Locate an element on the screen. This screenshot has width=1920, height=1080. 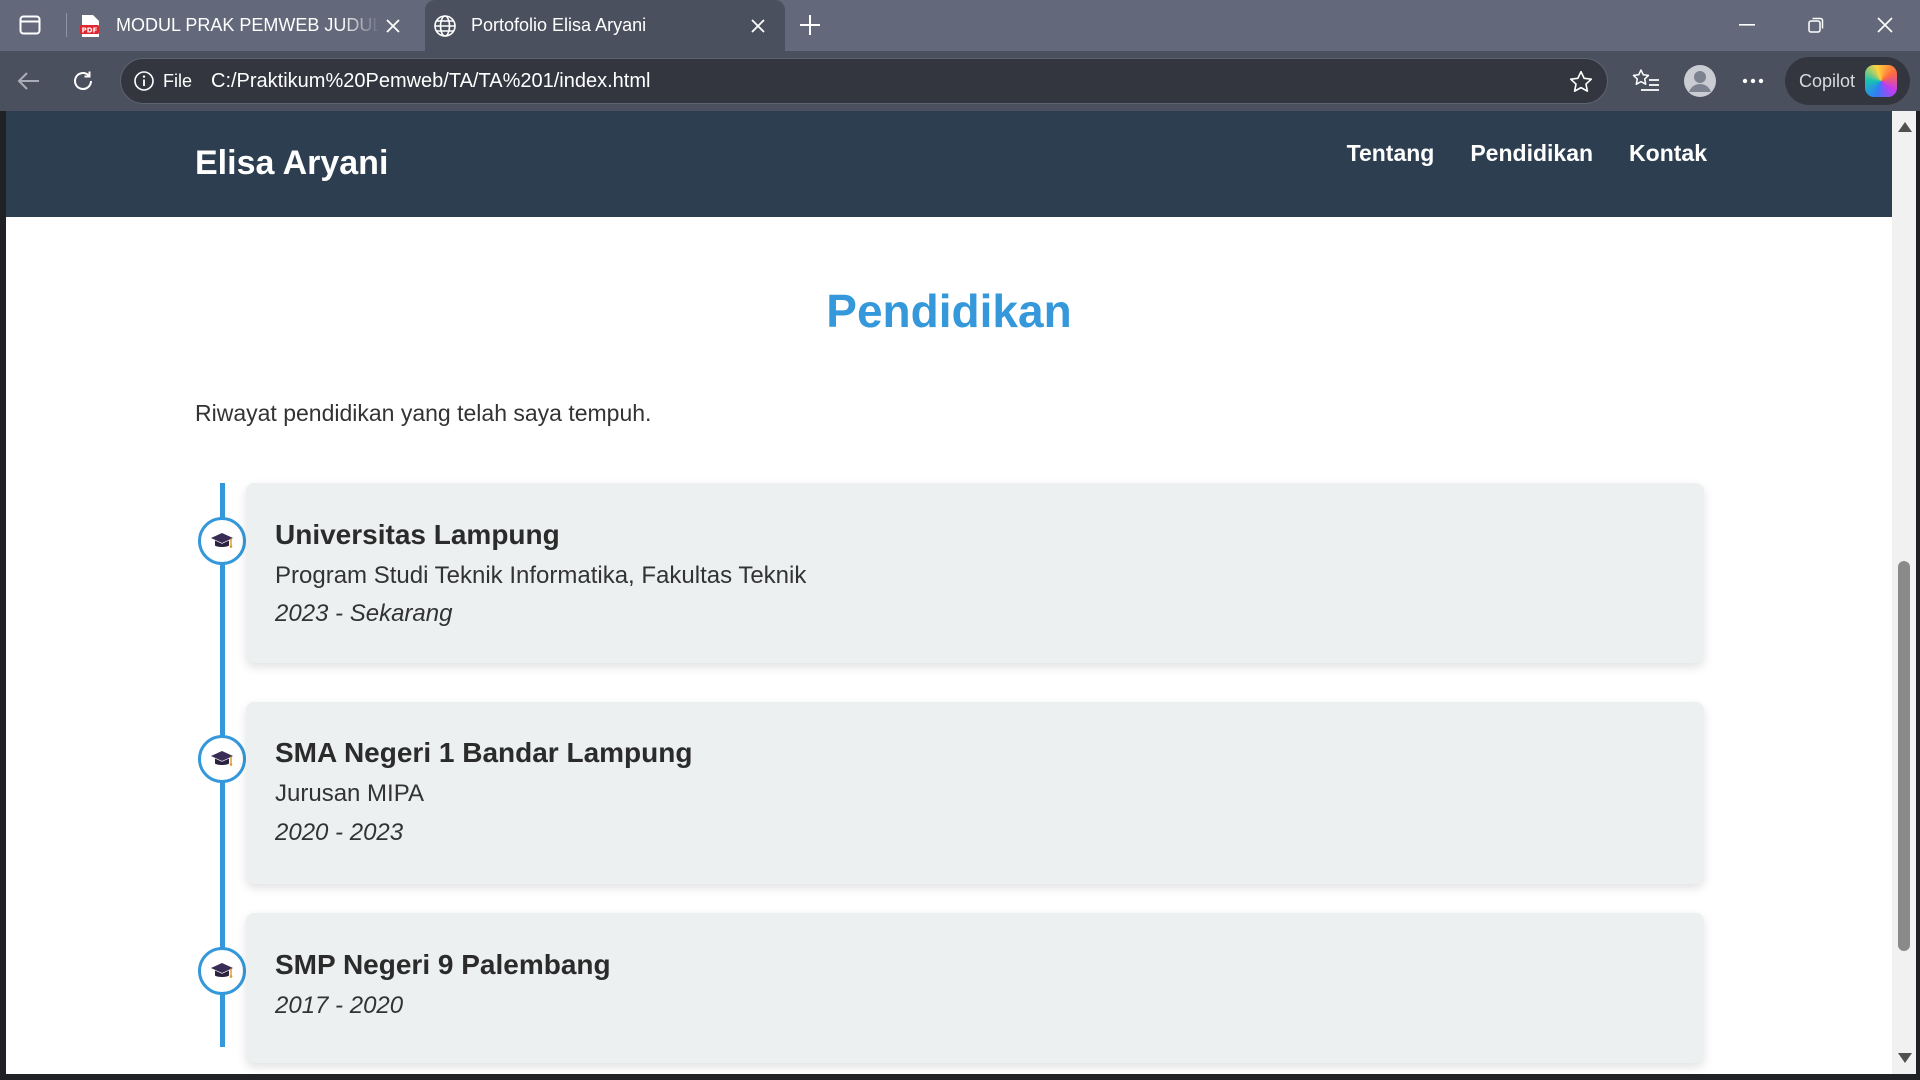
back-button is located at coordinates (29, 81).